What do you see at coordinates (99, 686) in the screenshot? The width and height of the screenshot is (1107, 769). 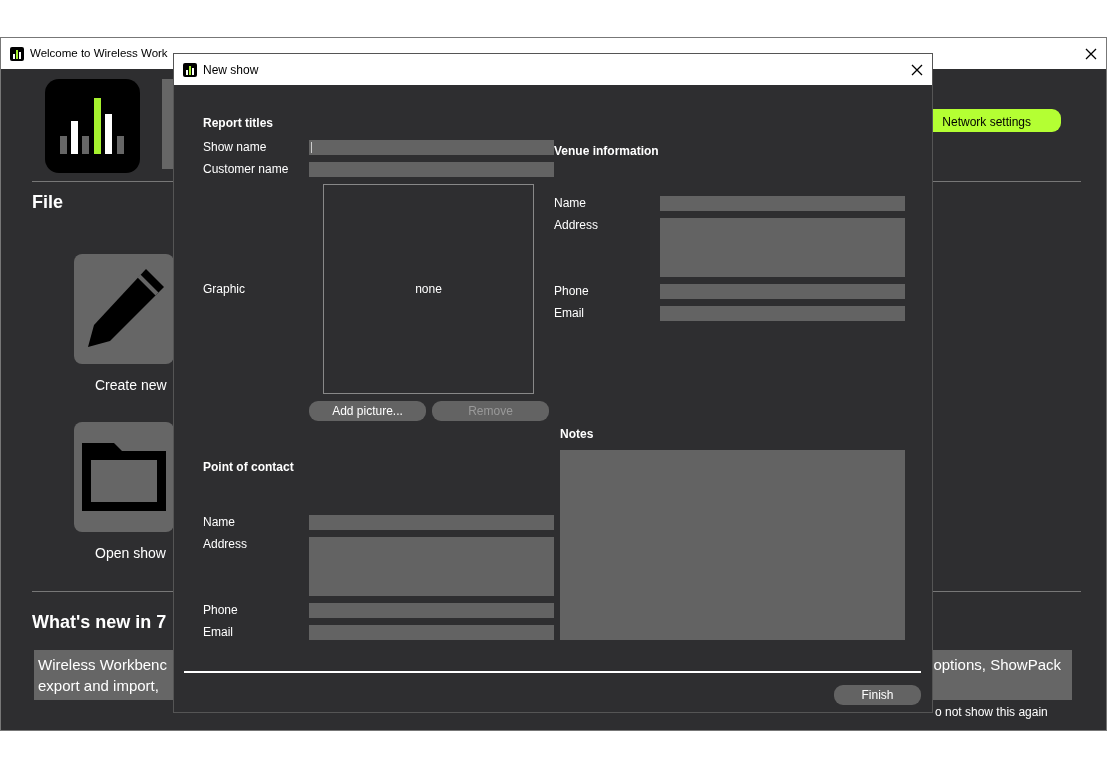 I see `news-text: export and import,` at bounding box center [99, 686].